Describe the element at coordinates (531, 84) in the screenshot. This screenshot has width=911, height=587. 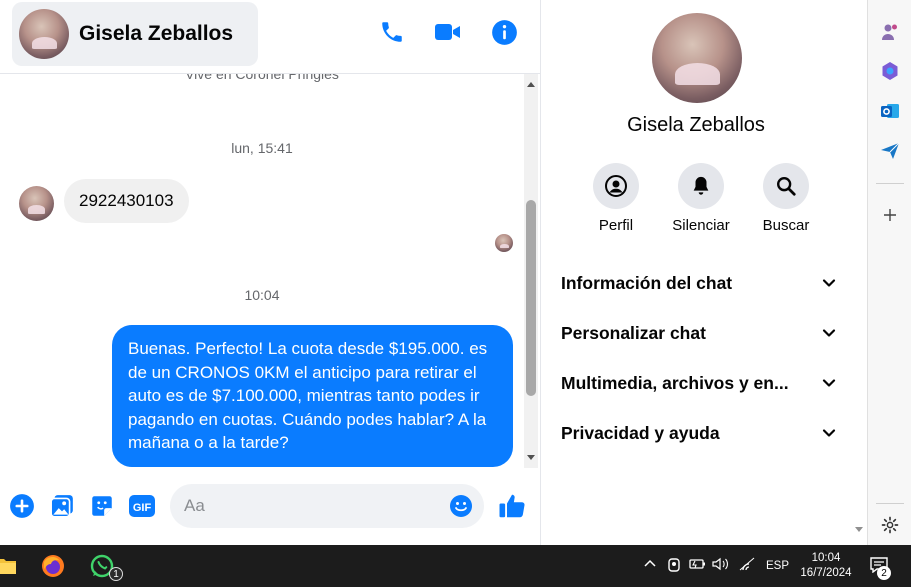
I see `scroll-up-arrow-icon` at that location.